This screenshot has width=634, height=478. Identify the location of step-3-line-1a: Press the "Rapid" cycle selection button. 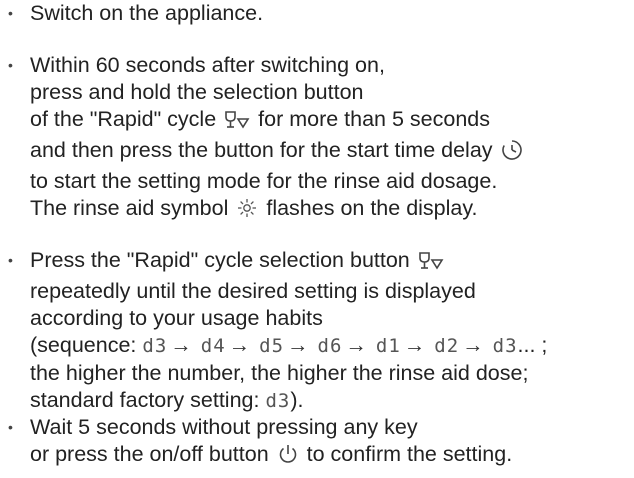
(220, 260).